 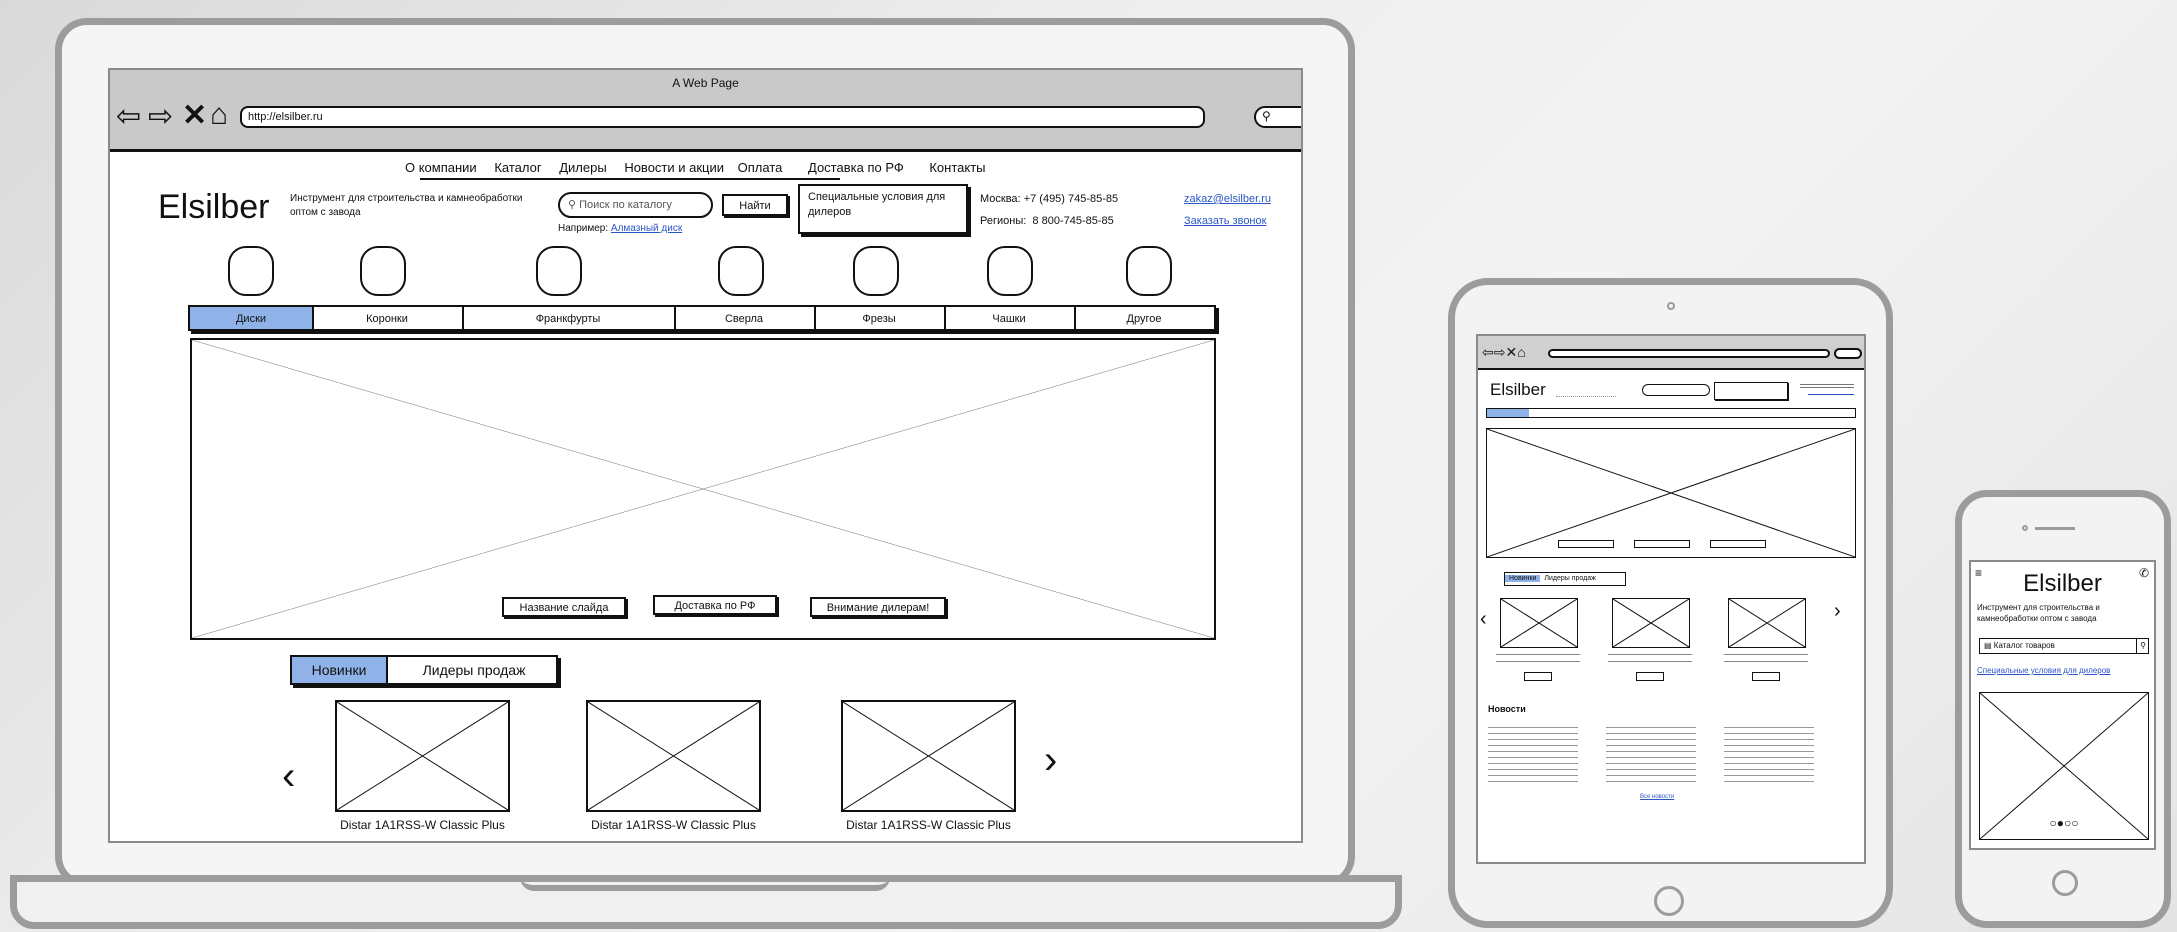 I want to click on back-icon: ⇦, so click(x=128, y=117).